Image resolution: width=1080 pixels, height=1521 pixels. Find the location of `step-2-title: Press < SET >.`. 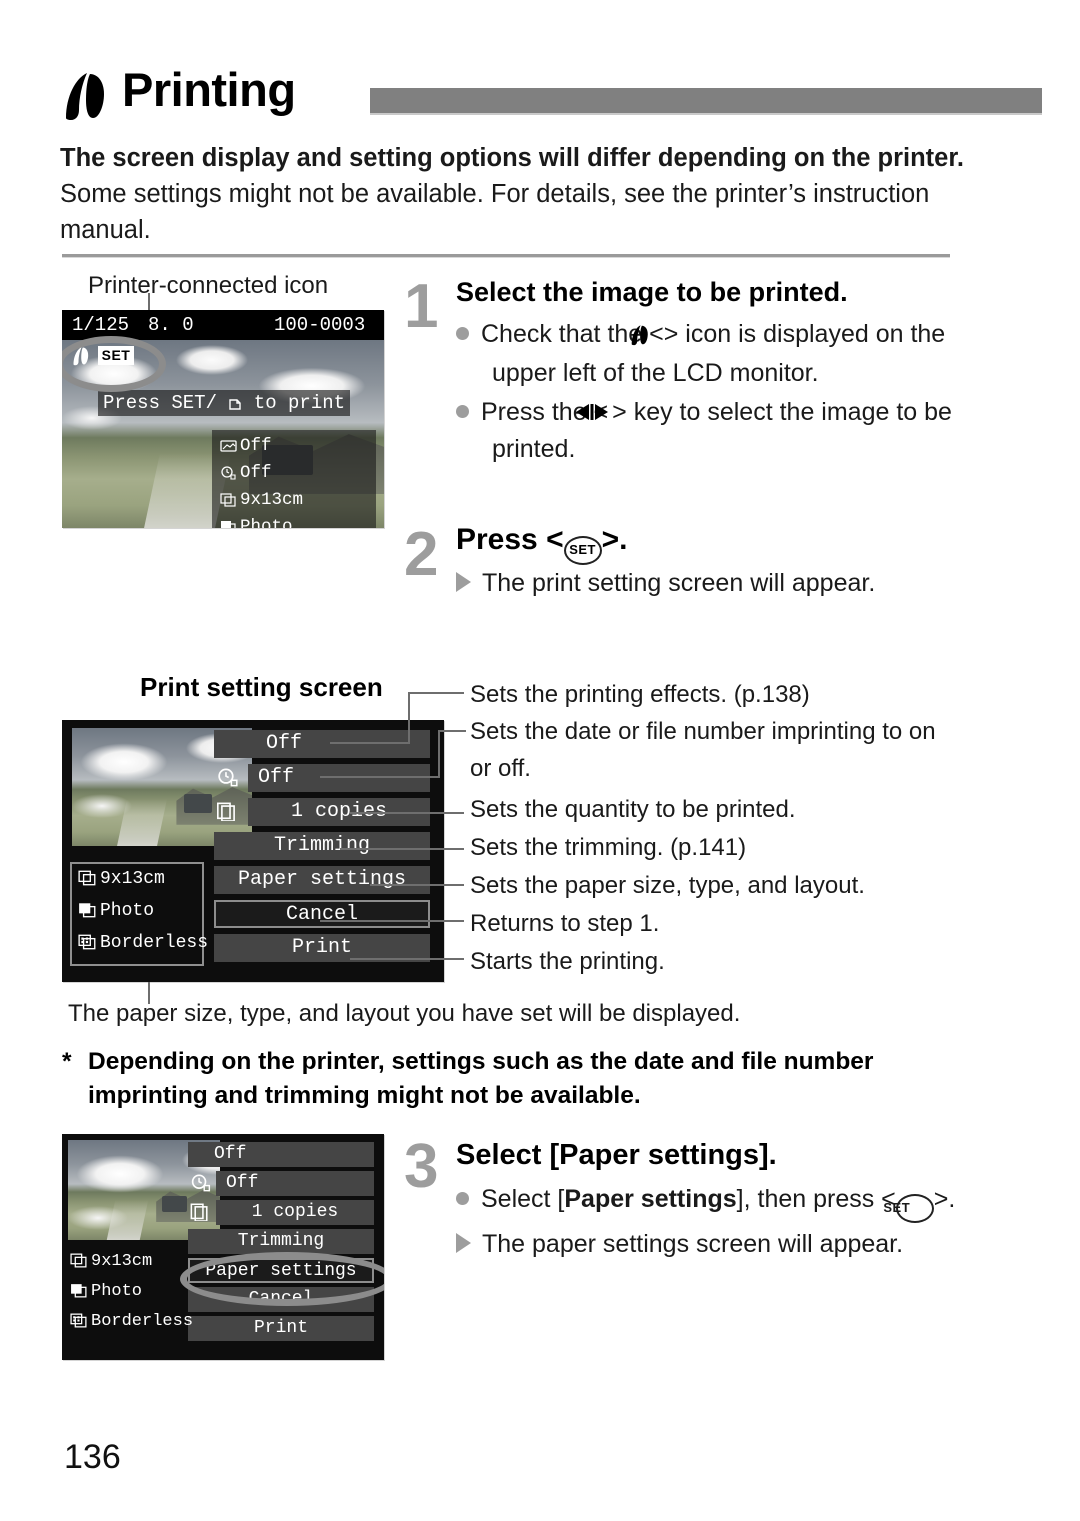

step-2-title: Press < SET >. is located at coordinates (541, 544).